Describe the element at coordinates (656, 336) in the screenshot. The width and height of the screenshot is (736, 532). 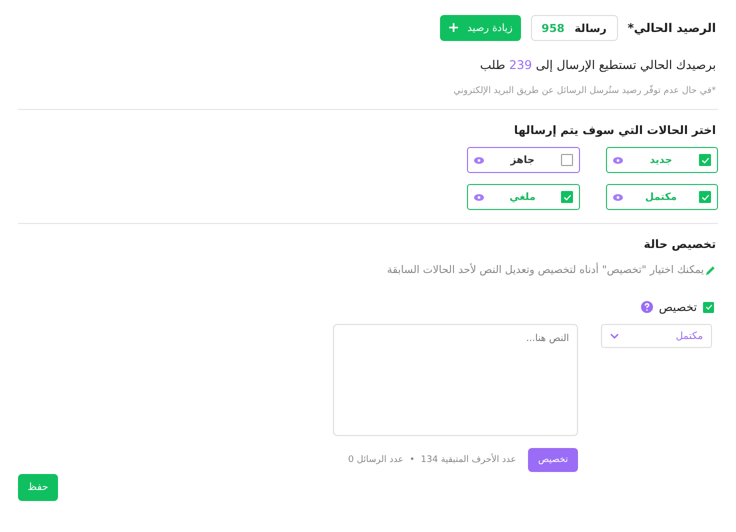
I see `status-select: مكتمل` at that location.